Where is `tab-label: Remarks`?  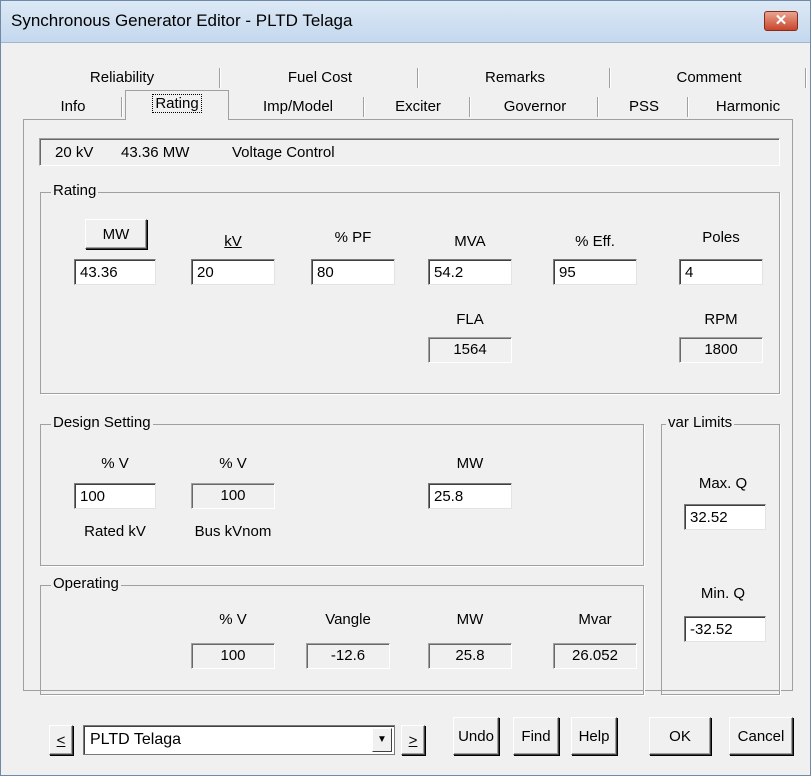 tab-label: Remarks is located at coordinates (514, 77).